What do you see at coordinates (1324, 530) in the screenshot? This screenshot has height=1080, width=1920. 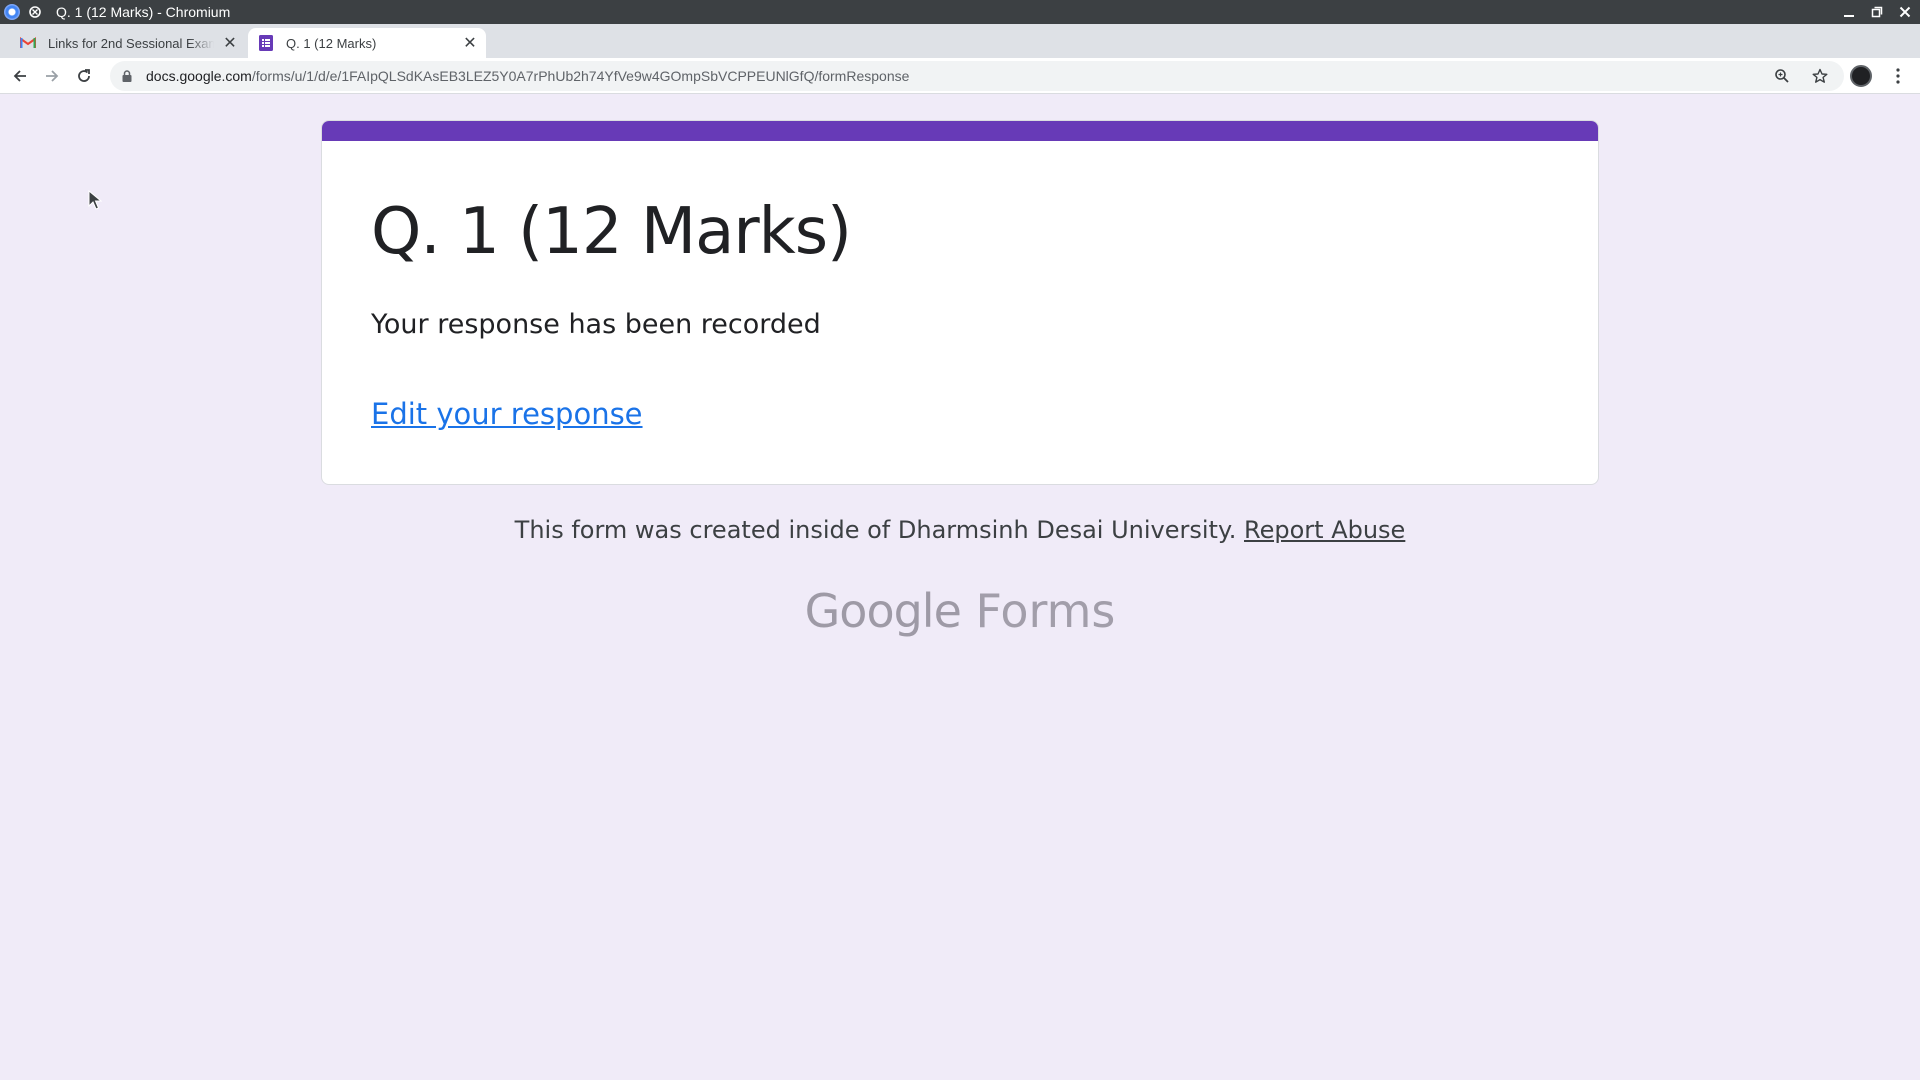 I see `report-abuse-link: Report Abuse` at bounding box center [1324, 530].